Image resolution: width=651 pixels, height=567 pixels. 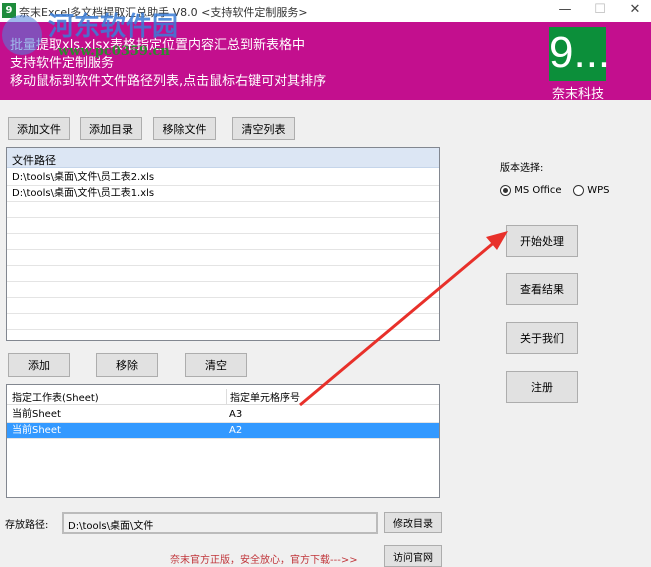 I want to click on table-row: 当前Sheet A3, so click(x=223, y=415).